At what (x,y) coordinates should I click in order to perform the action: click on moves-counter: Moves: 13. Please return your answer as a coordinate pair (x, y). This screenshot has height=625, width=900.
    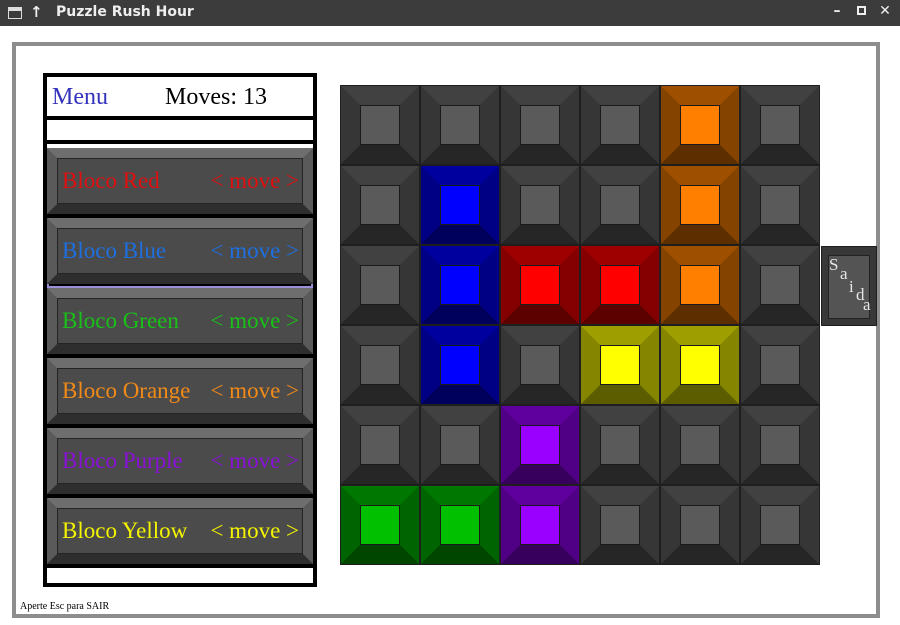
    Looking at the image, I should click on (216, 97).